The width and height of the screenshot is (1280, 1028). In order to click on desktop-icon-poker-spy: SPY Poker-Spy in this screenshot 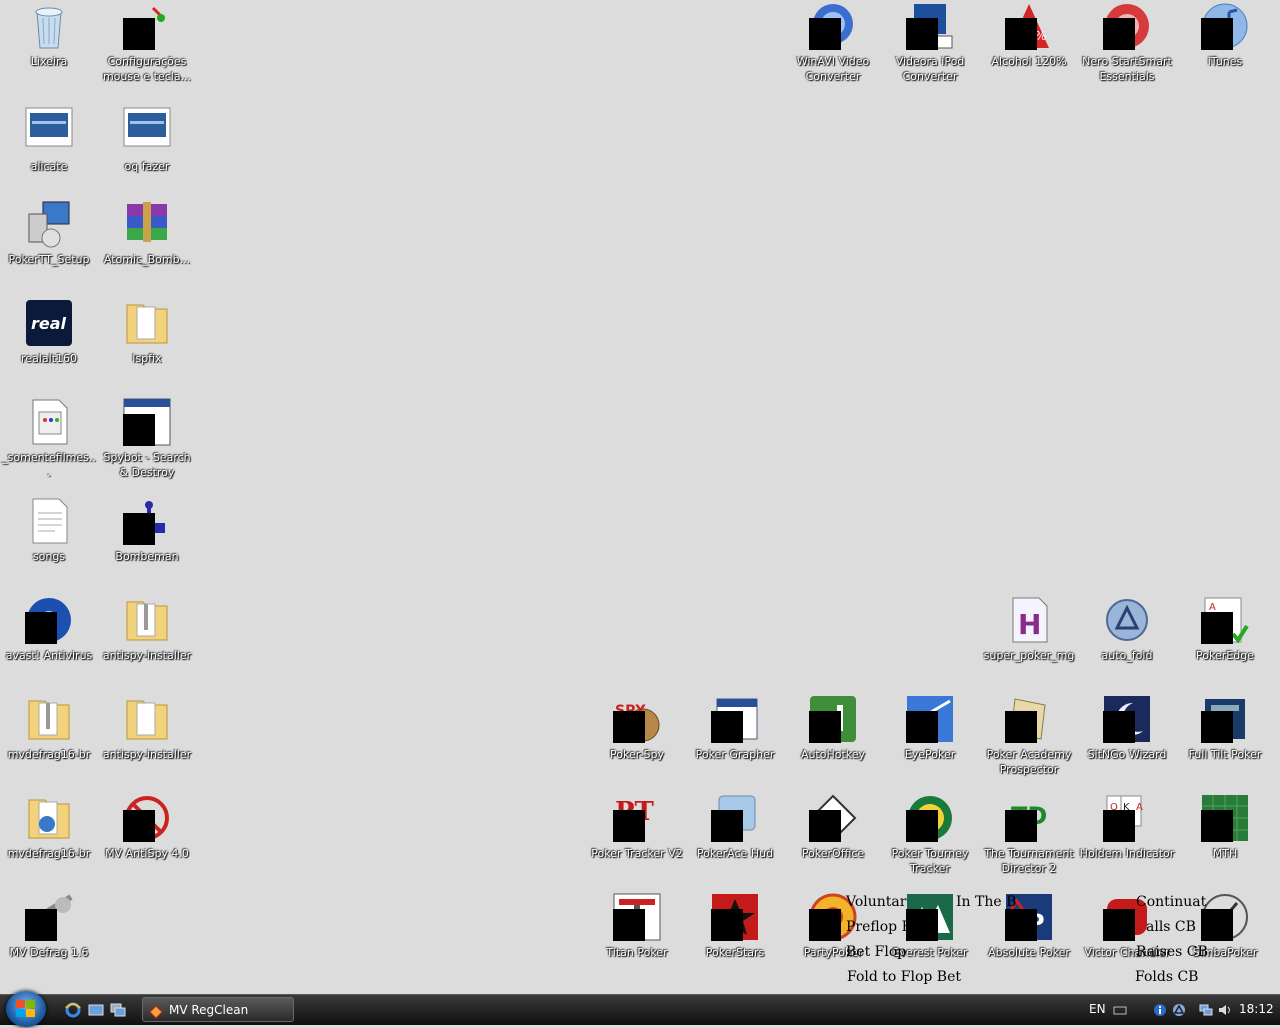, I will do `click(637, 728)`.